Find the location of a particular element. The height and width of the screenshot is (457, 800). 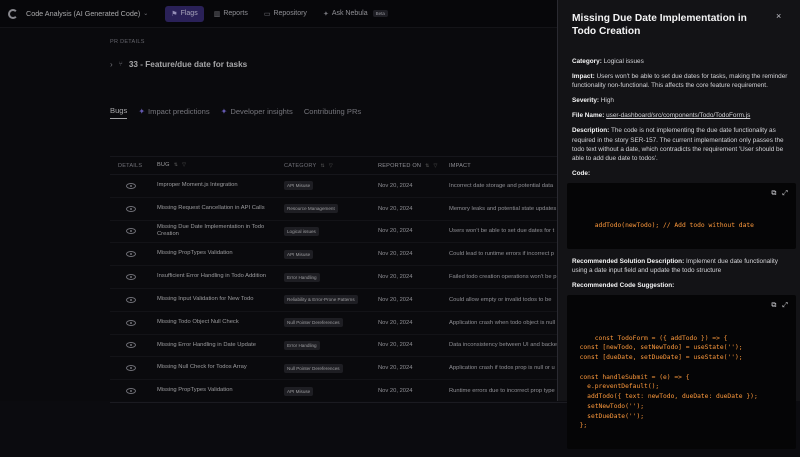

close-icon: × is located at coordinates (778, 16).